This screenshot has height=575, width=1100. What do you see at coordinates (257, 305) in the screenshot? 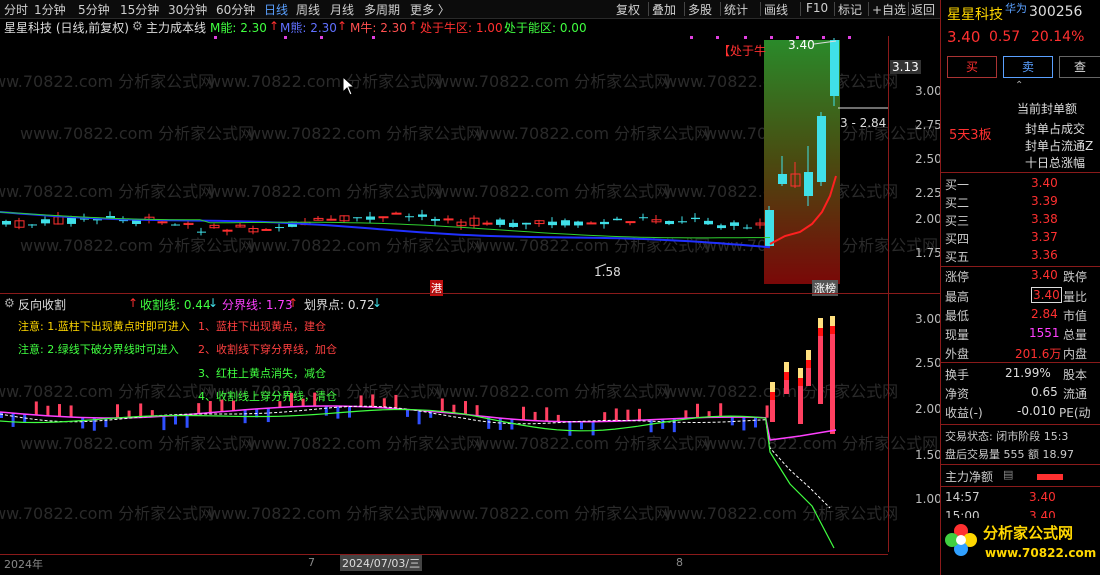
I see `boundary-line-value: 分界线: 1.73` at bounding box center [257, 305].